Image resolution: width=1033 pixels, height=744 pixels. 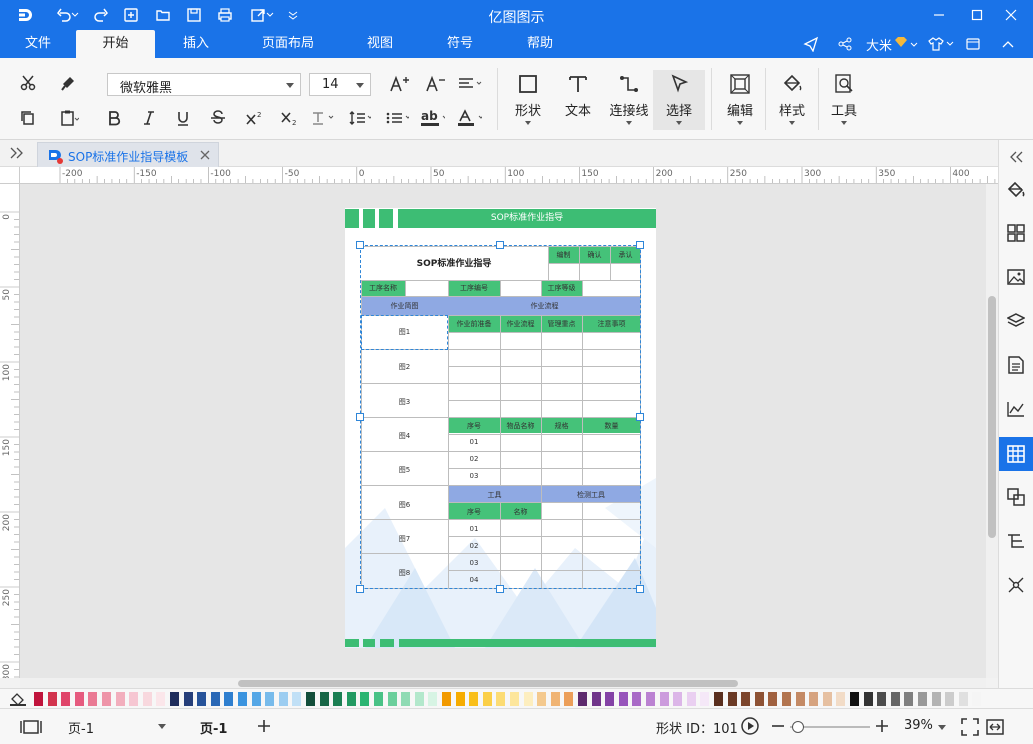 I want to click on share-icon, so click(x=845, y=44).